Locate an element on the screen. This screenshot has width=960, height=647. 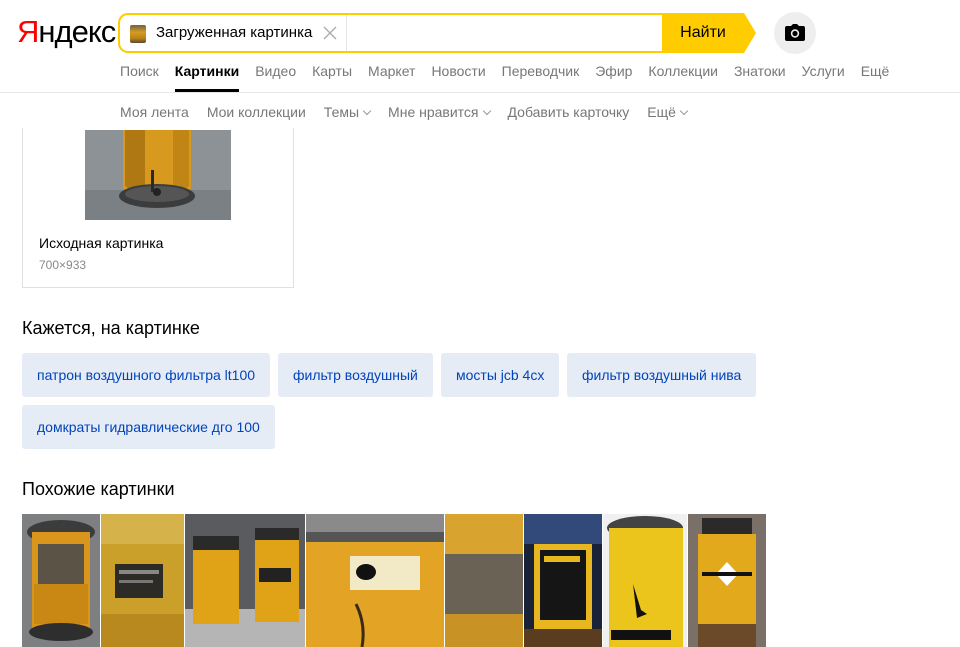
subnav-item-label: Ещё is located at coordinates (661, 112).